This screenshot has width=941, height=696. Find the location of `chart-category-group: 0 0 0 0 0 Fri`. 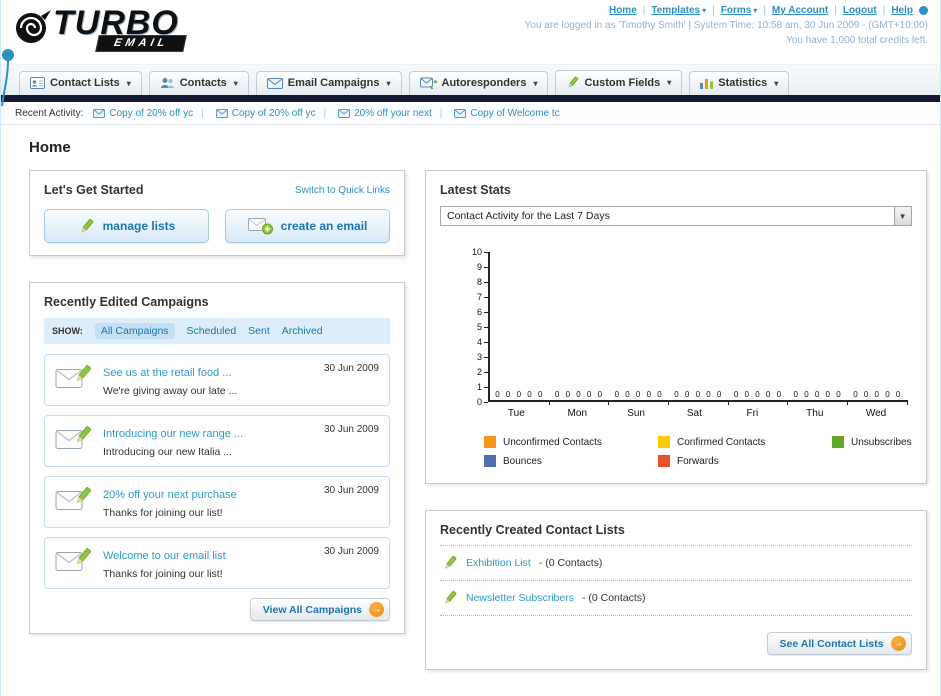

chart-category-group: 0 0 0 0 0 Fri is located at coordinates (759, 335).